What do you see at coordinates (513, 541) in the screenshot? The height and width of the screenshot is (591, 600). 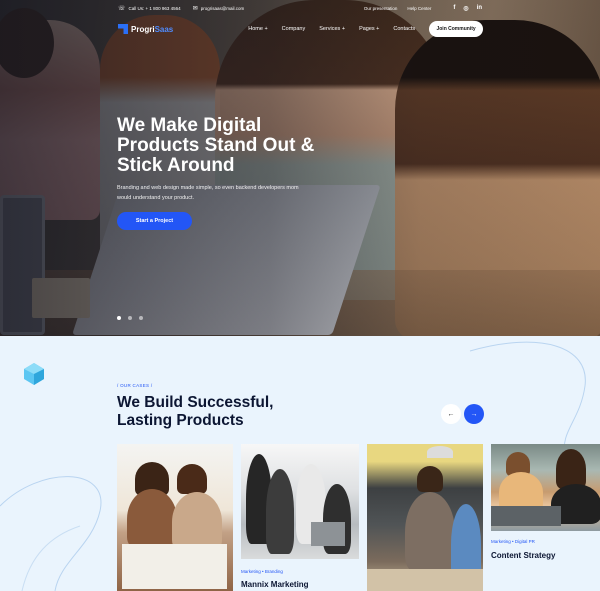 I see `case-category: Marketing • Digital PR` at bounding box center [513, 541].